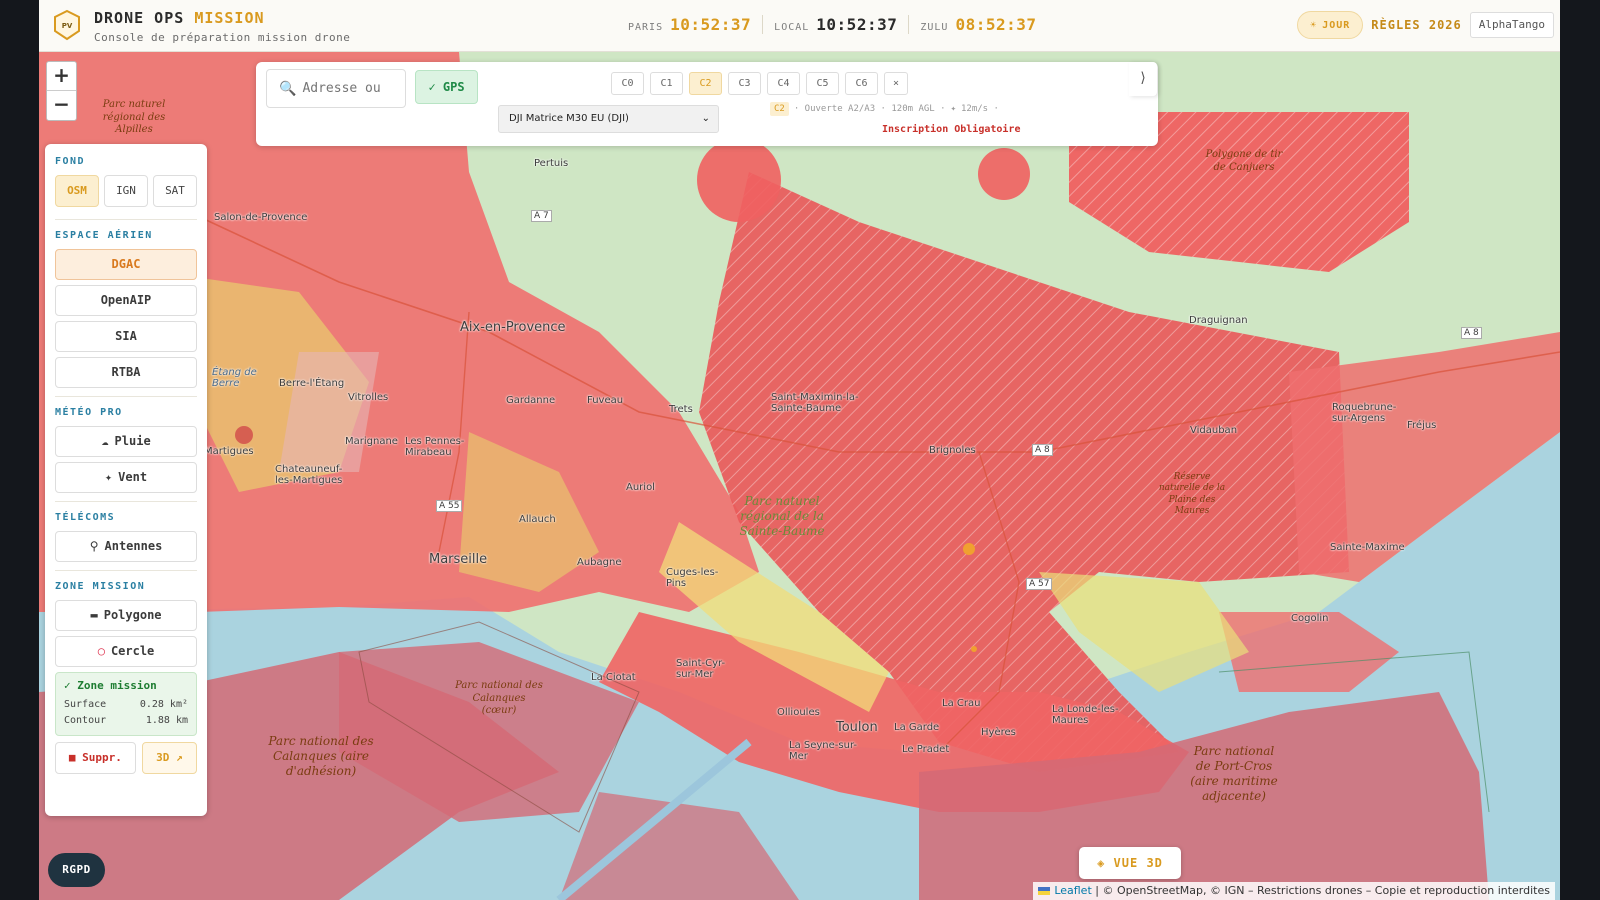 The image size is (1600, 900). Describe the element at coordinates (1244, 161) in the screenshot. I see `park-label: Polygone de tir de Canjuers` at that location.